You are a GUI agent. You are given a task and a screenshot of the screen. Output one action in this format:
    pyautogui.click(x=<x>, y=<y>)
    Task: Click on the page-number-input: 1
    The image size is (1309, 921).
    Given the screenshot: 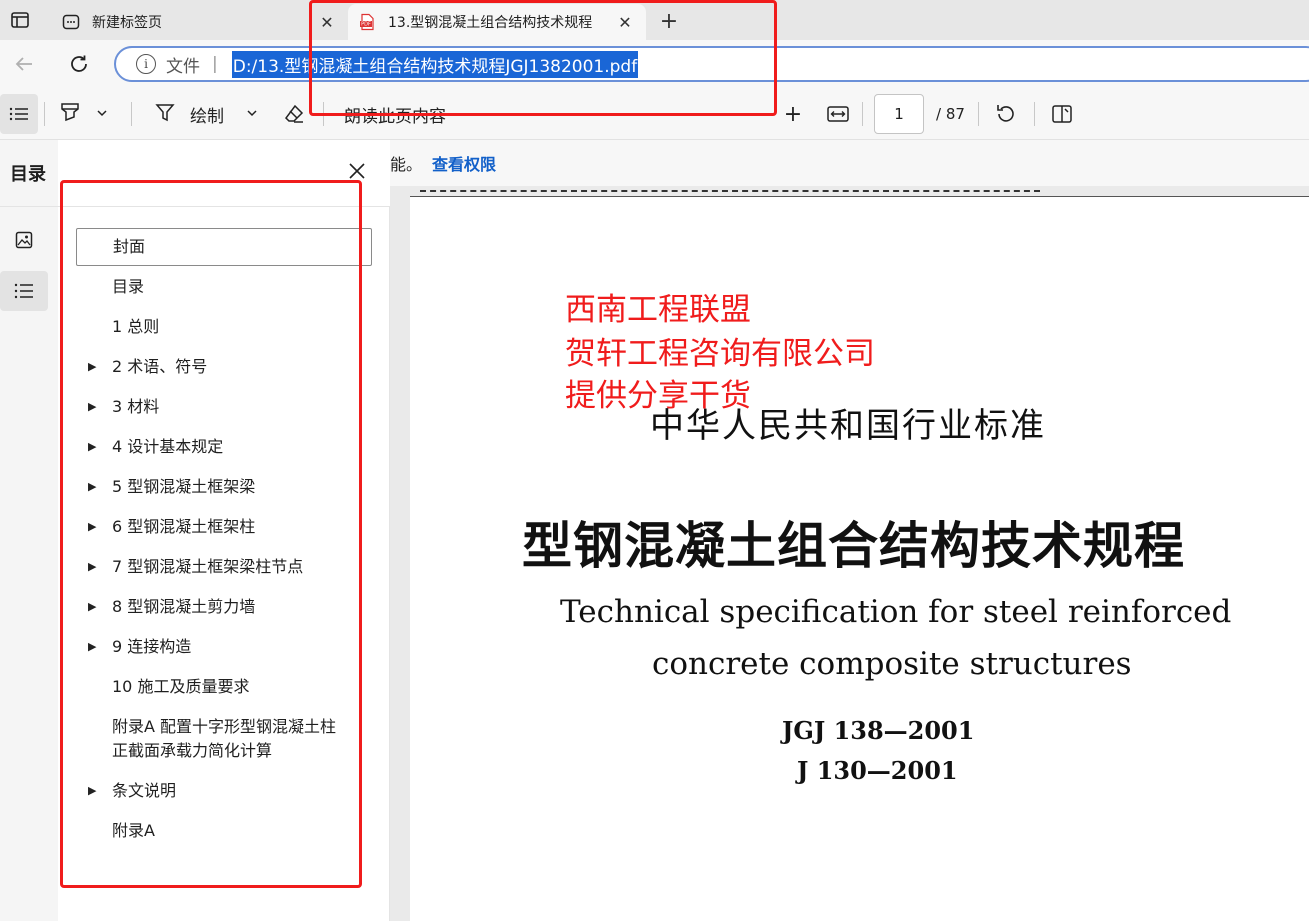 What is the action you would take?
    pyautogui.click(x=899, y=114)
    